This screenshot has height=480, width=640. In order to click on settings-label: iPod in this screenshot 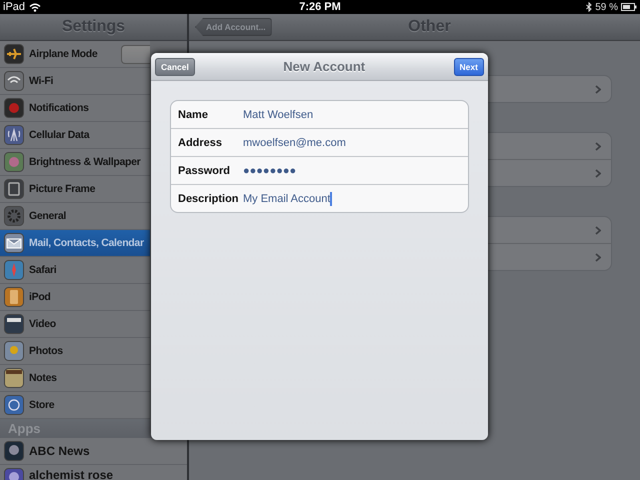, I will do `click(40, 297)`.